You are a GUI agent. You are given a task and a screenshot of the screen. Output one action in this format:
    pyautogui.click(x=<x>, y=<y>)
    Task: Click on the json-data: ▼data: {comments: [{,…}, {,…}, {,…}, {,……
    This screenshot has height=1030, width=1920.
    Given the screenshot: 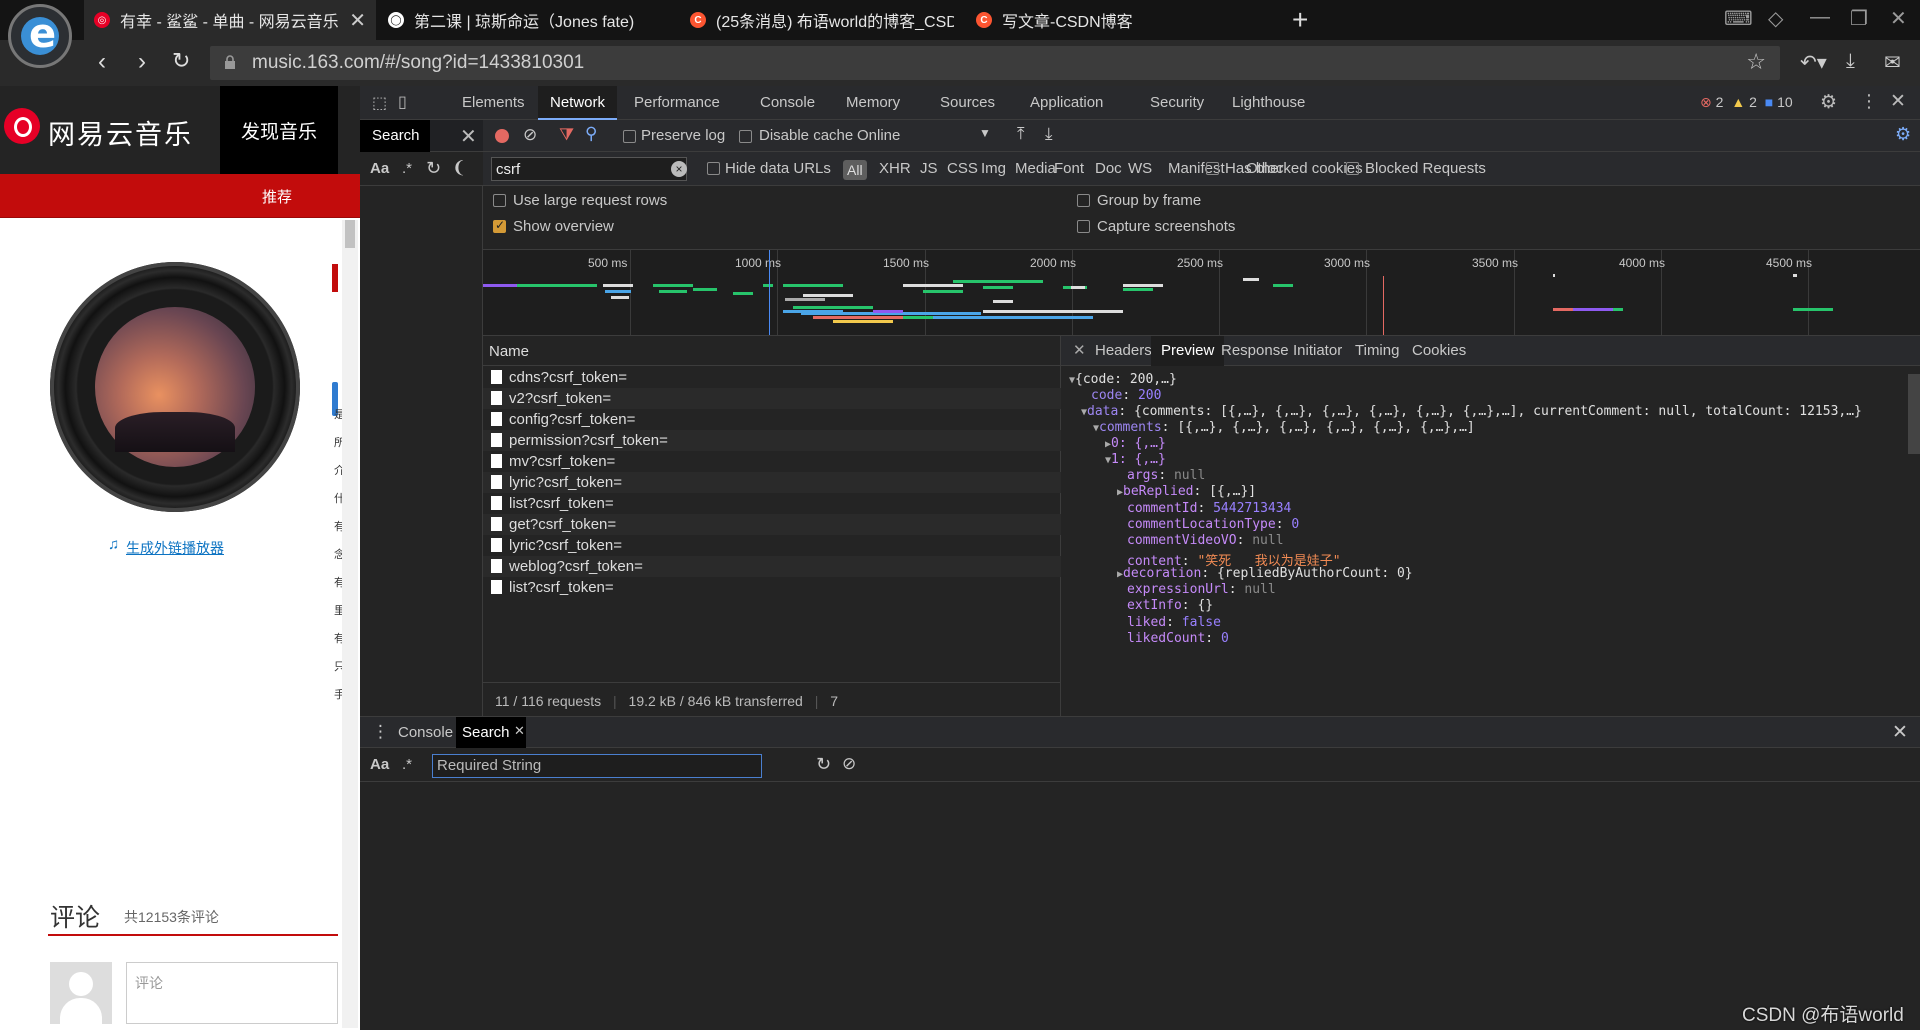 What is the action you would take?
    pyautogui.click(x=1471, y=411)
    